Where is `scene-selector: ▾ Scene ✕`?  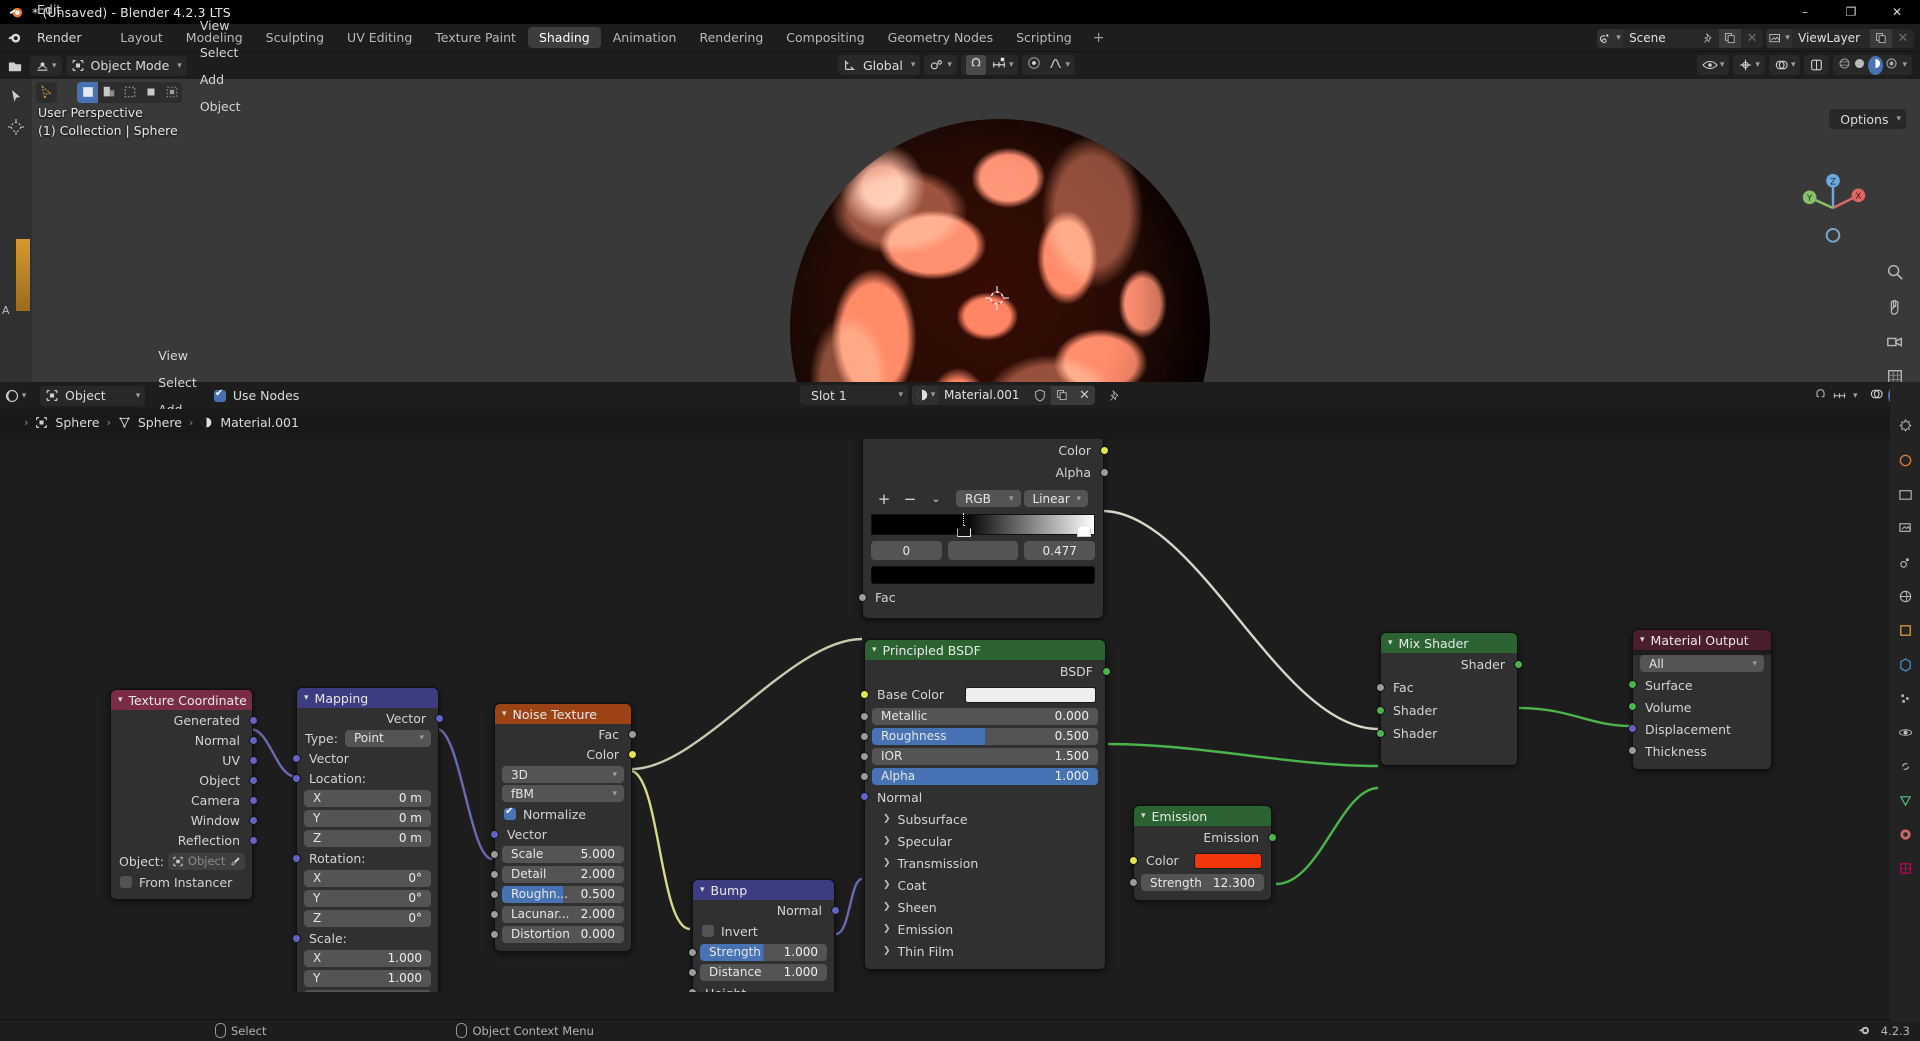 scene-selector: ▾ Scene ✕ is located at coordinates (1680, 38).